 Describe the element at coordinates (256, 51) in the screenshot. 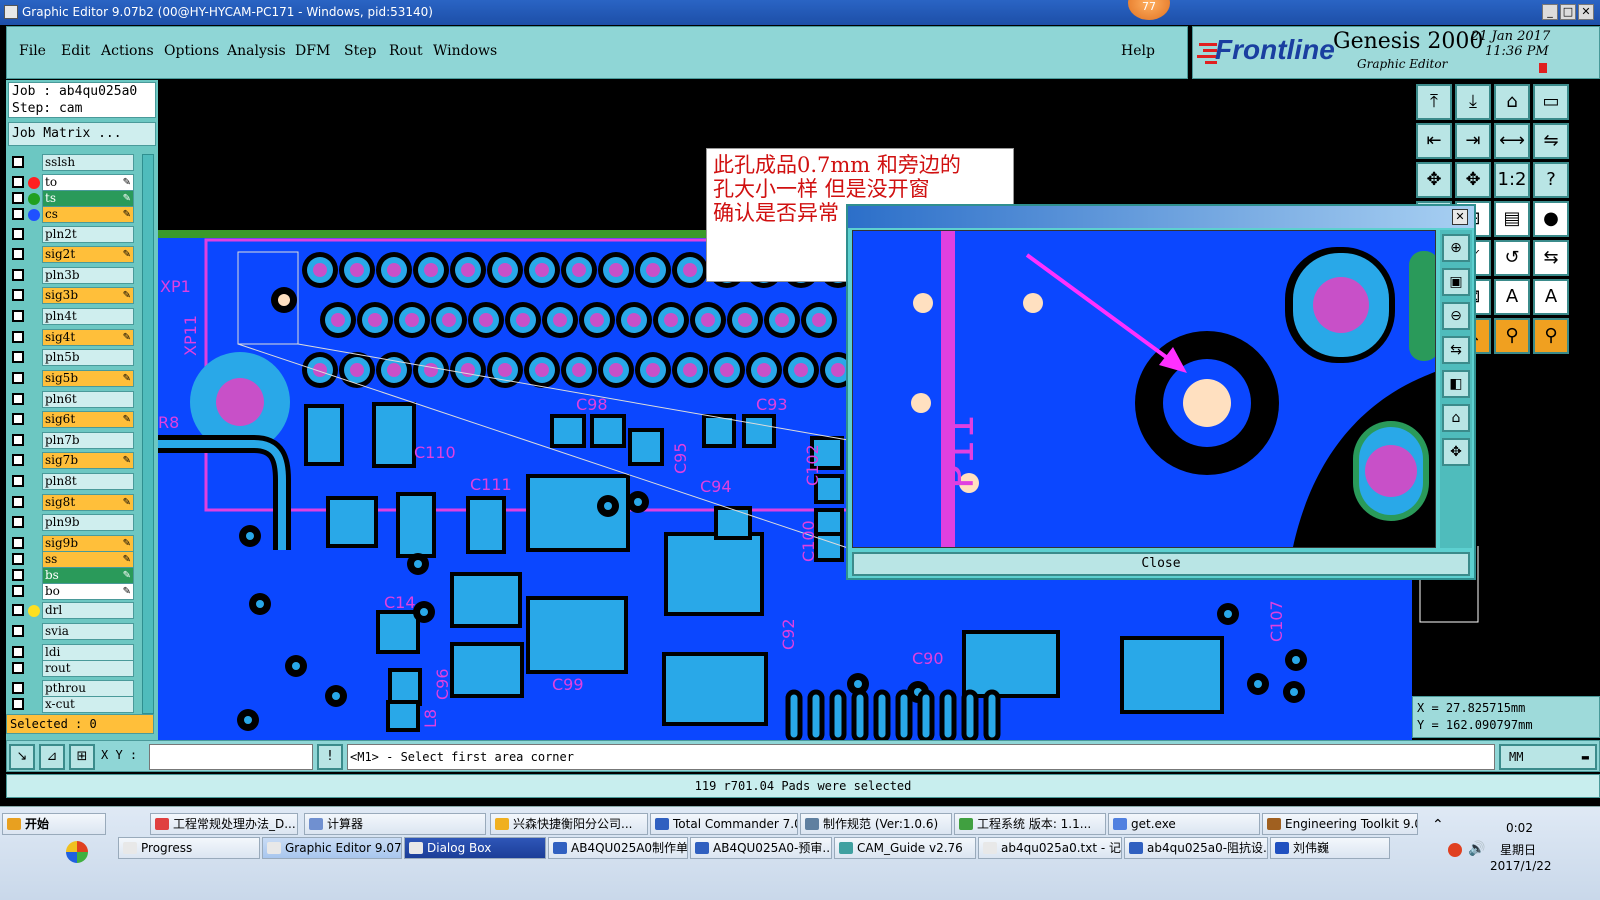

I see `menu-analysis: Analysis` at that location.